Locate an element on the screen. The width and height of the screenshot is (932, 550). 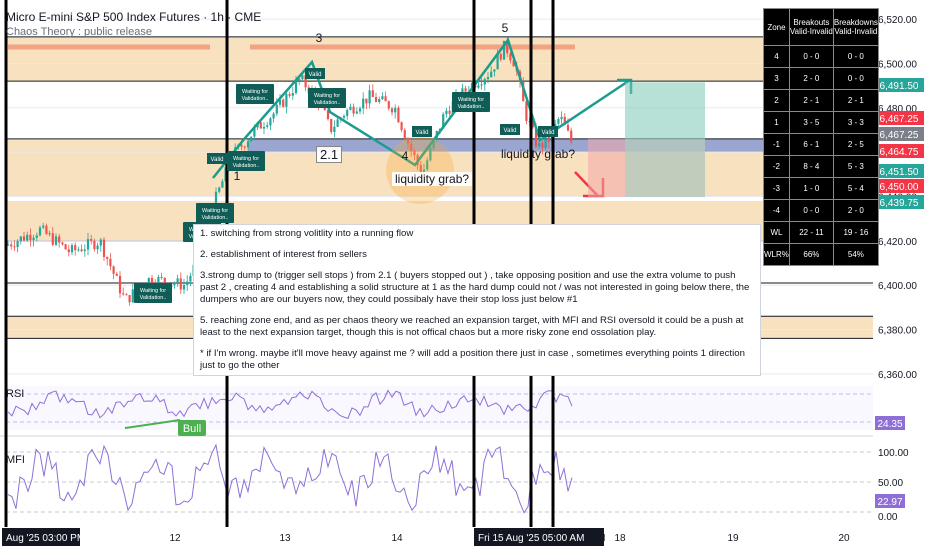
take-profit-box is located at coordinates (665, 110).